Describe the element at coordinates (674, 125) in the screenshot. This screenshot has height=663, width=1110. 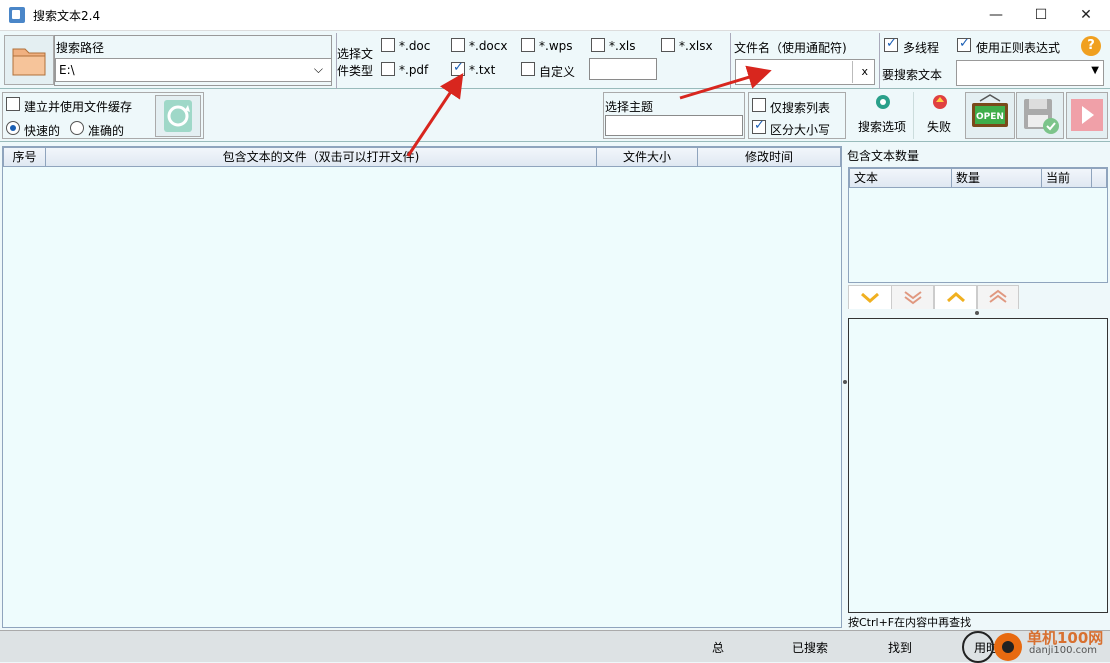
I see `theme-select` at that location.